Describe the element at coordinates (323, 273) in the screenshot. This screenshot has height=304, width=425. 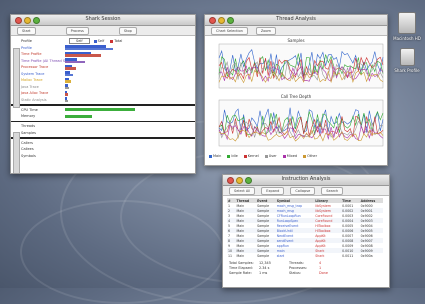
I see `summary-value: Done` at that location.